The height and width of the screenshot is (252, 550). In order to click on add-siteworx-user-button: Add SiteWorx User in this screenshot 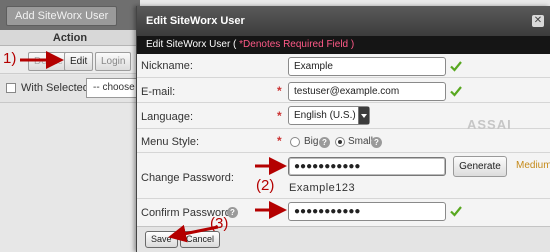, I will do `click(62, 16)`.